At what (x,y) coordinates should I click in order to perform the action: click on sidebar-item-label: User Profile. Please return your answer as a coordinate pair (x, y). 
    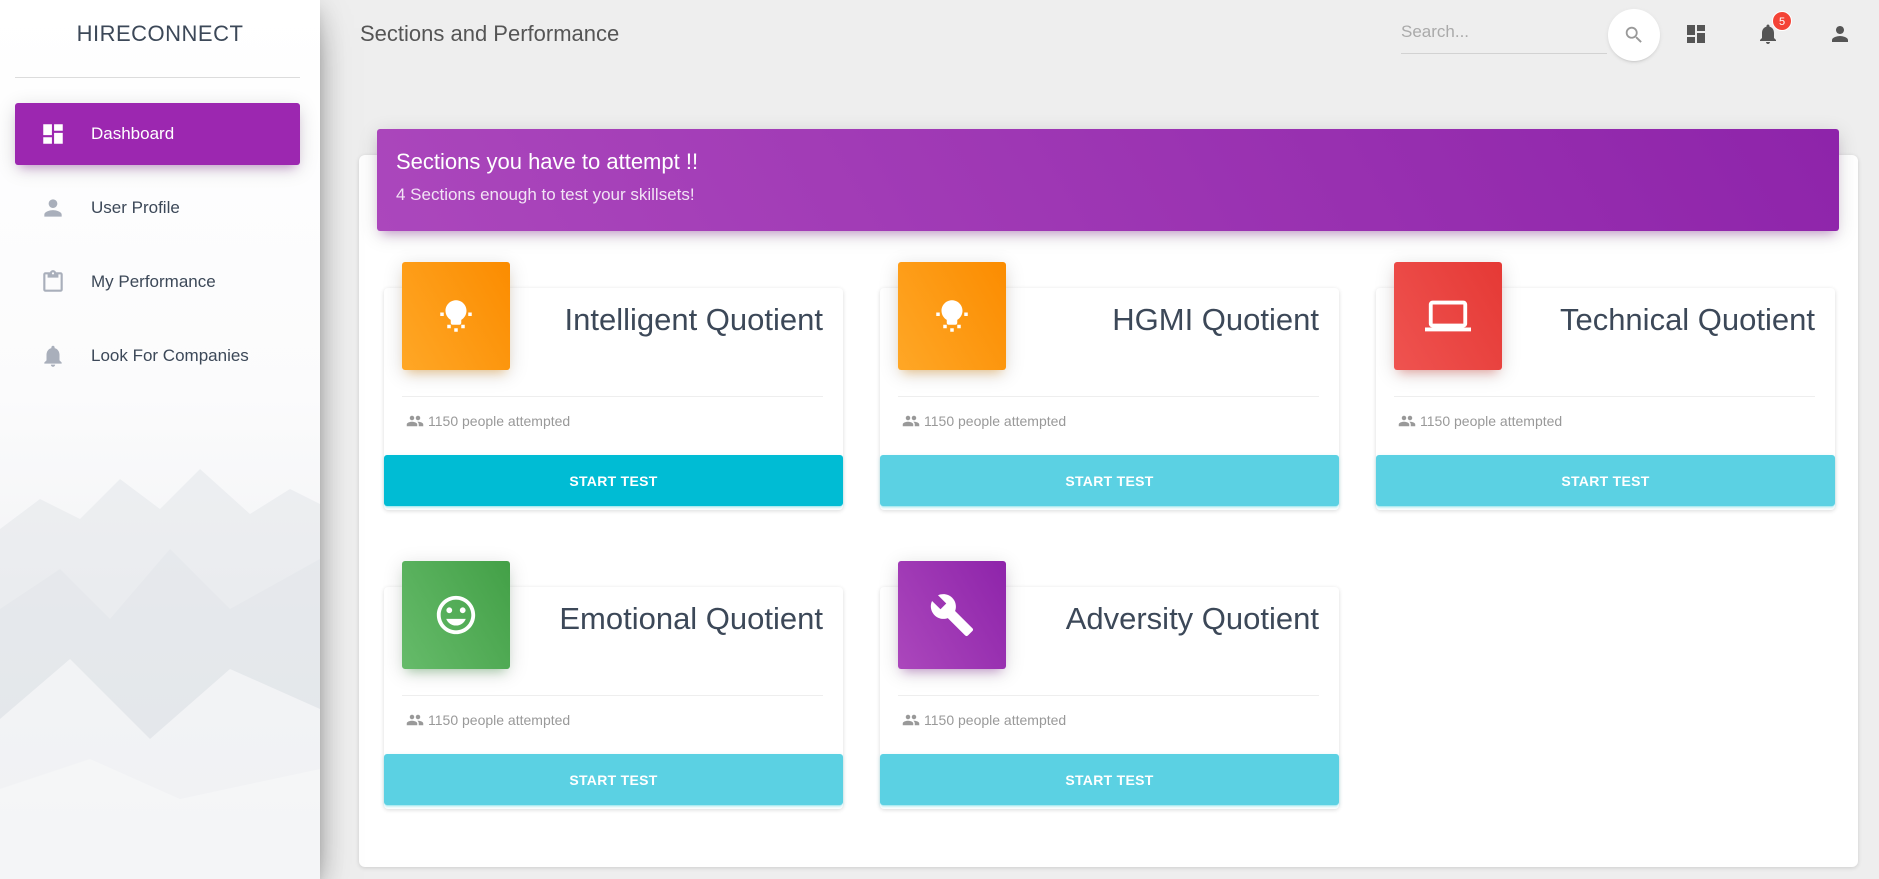
    Looking at the image, I should click on (135, 207).